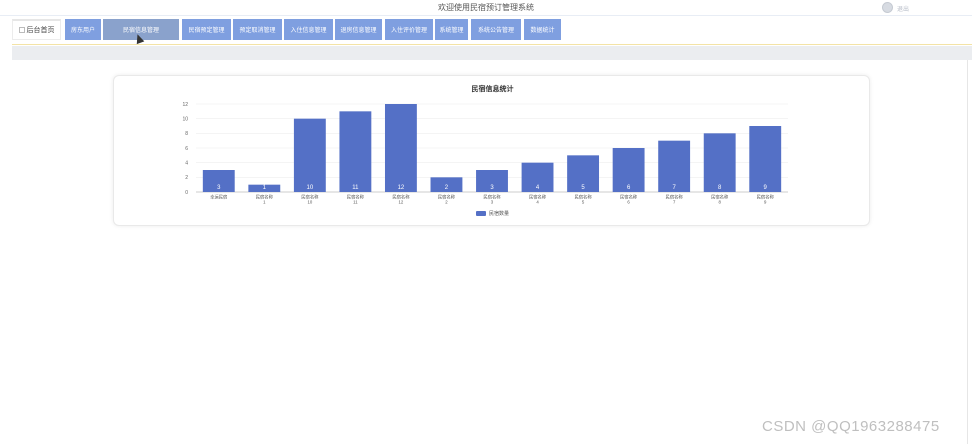 The image size is (972, 444). I want to click on scrollbar, so click(967, 252).